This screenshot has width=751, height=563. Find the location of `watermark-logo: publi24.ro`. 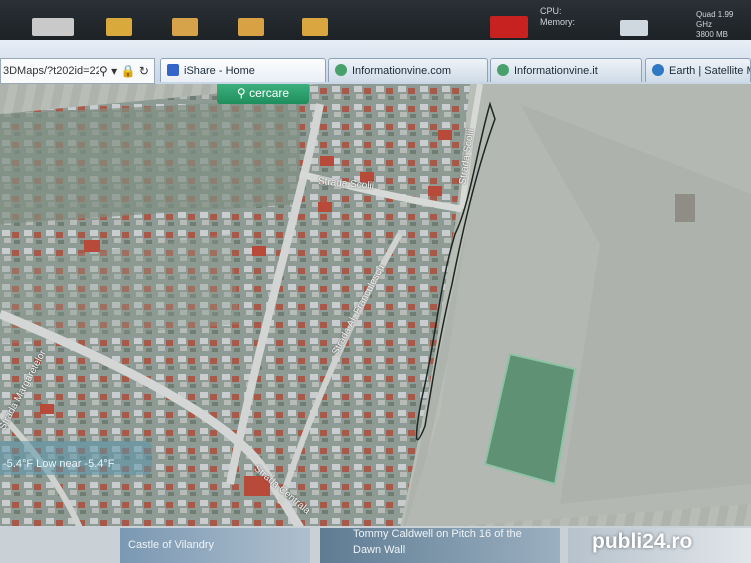

watermark-logo: publi24.ro is located at coordinates (642, 541).